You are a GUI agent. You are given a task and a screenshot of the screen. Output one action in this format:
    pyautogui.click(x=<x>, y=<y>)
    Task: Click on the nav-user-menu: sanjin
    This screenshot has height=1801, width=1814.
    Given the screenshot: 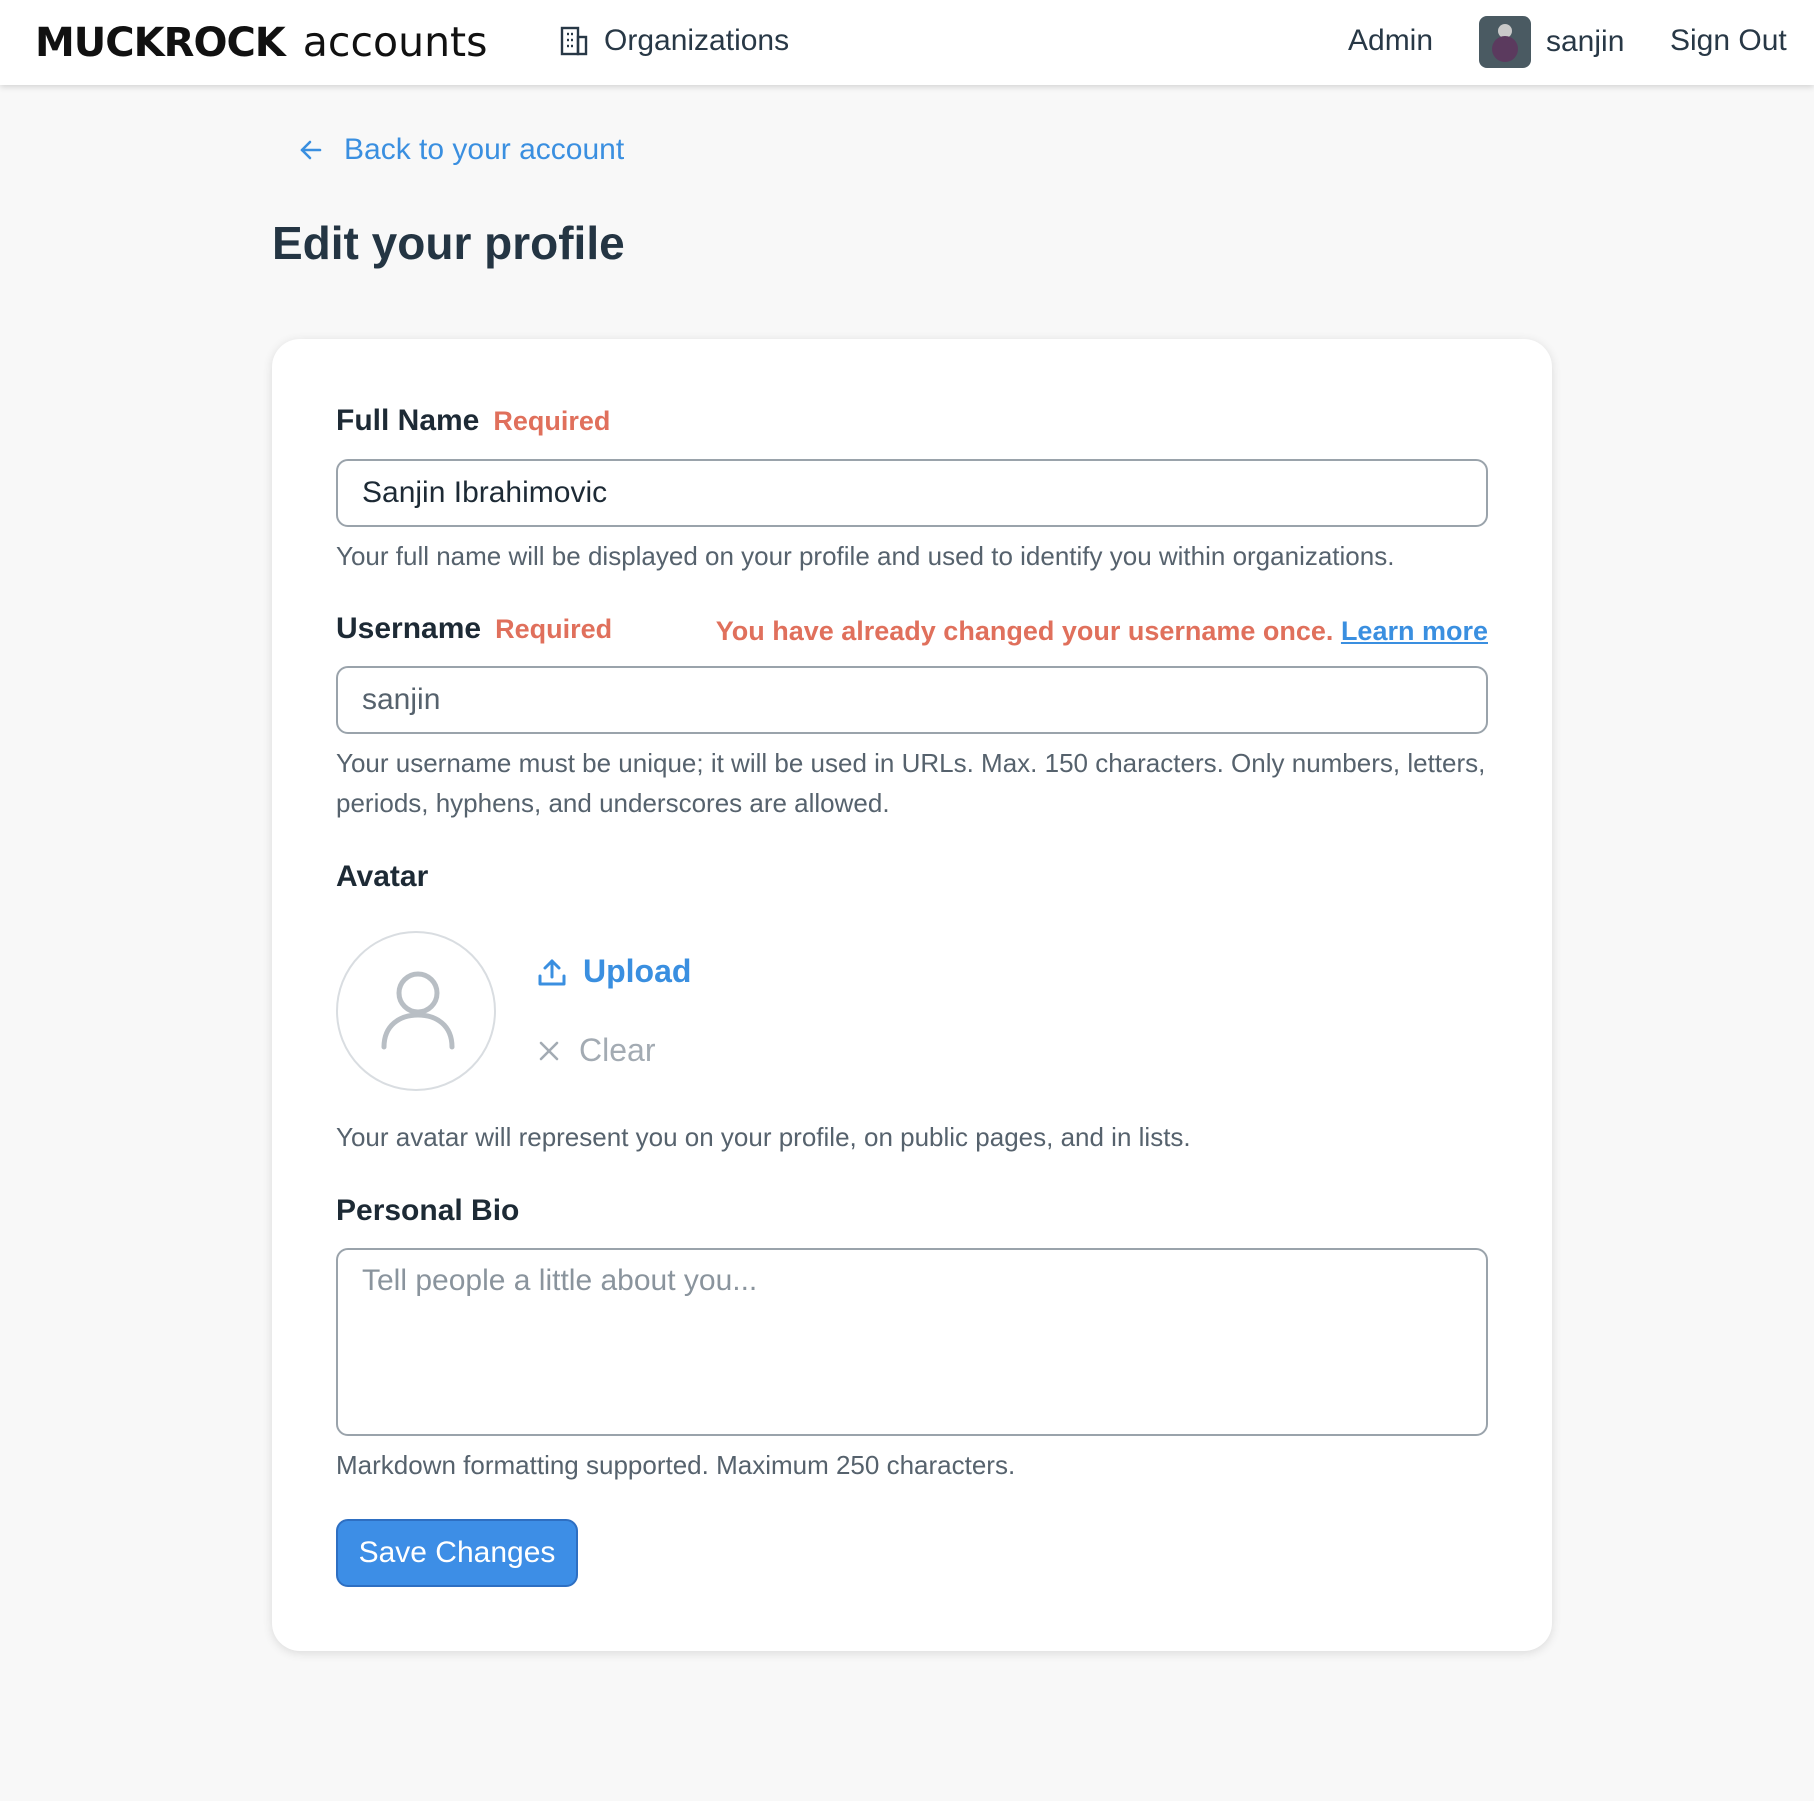 What is the action you would take?
    pyautogui.click(x=1551, y=42)
    